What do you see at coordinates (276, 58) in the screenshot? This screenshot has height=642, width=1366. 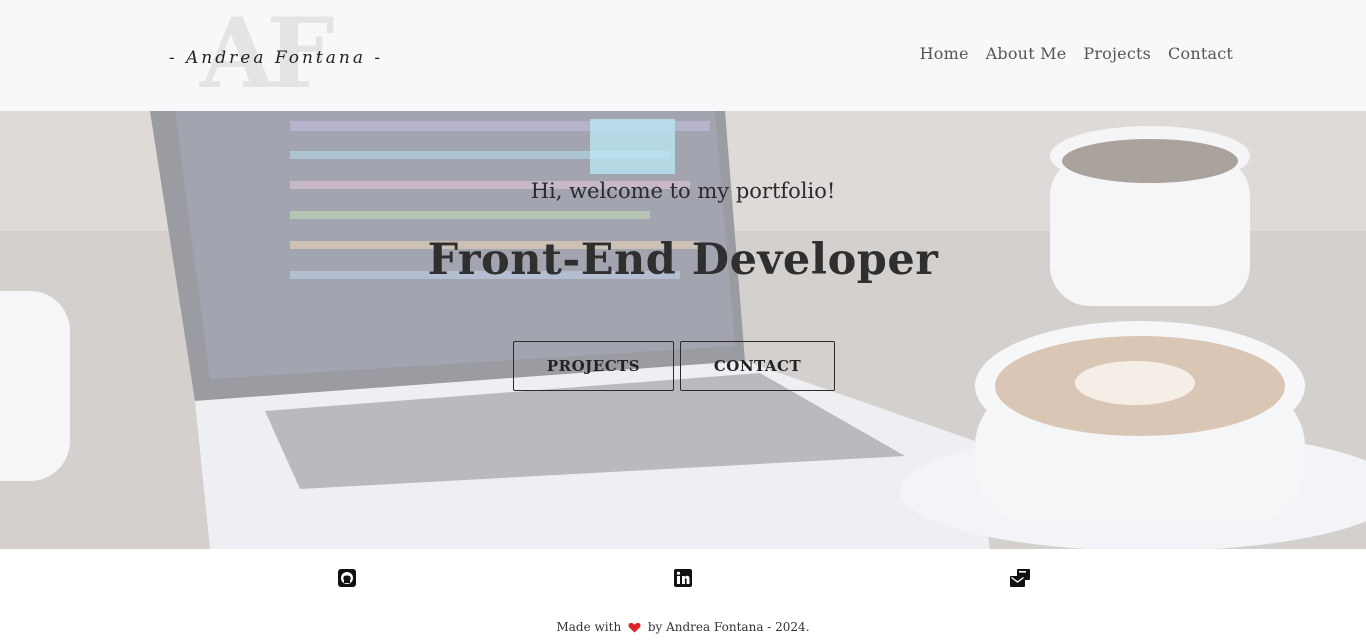 I see `logo-signature: - Andrea Fontana -` at bounding box center [276, 58].